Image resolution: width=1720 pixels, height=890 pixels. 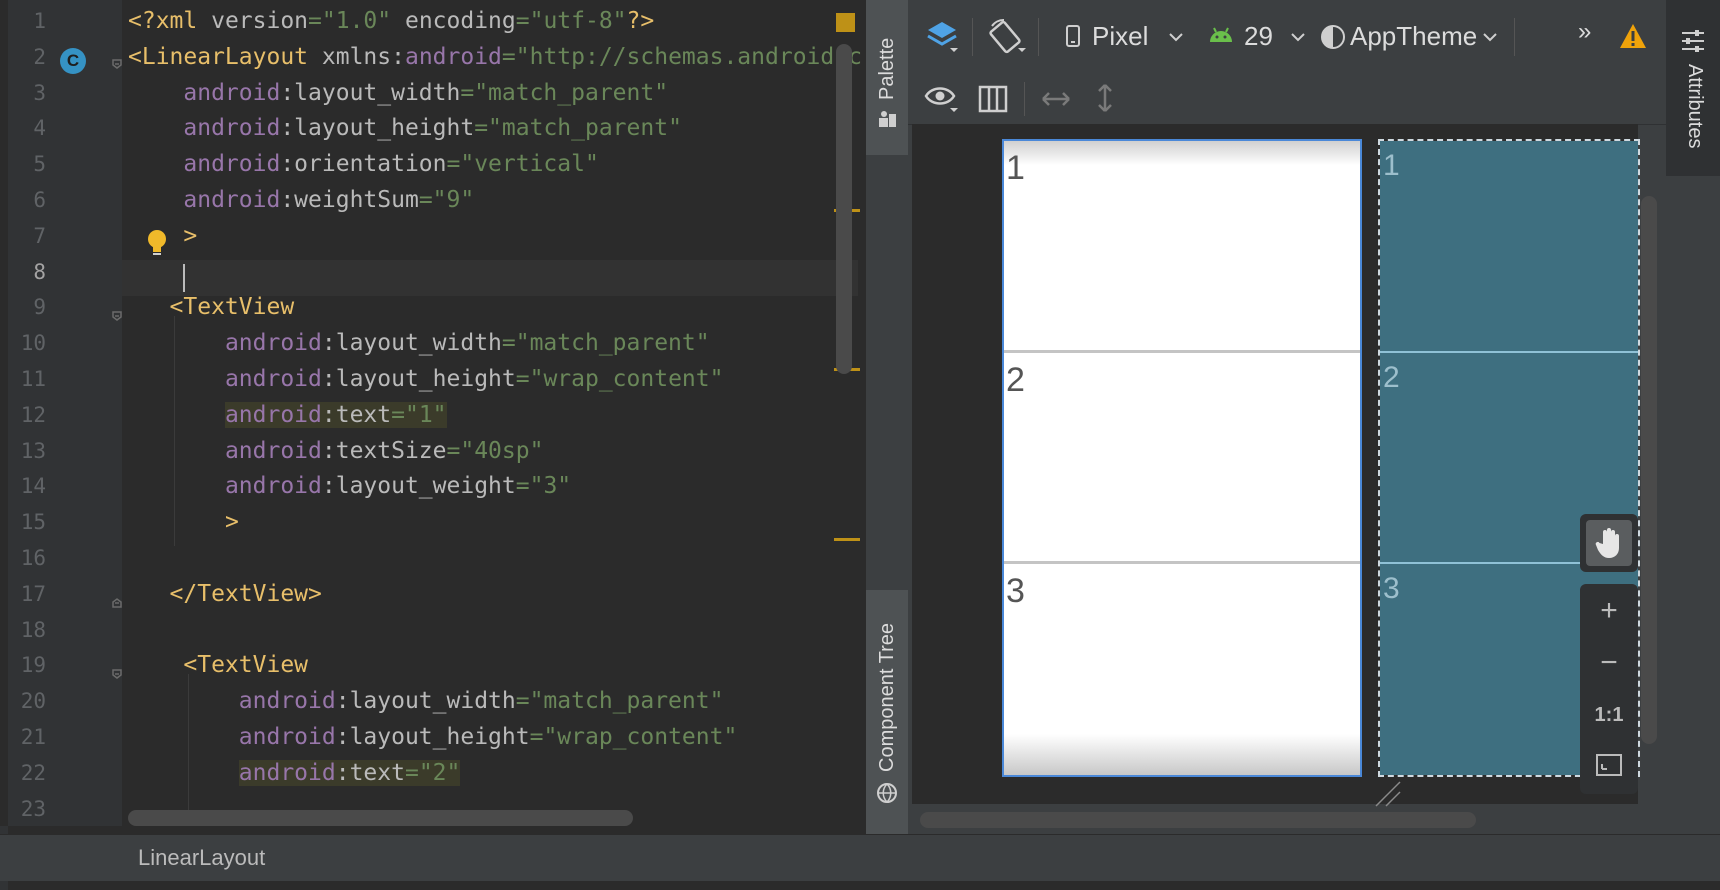 What do you see at coordinates (1609, 611) in the screenshot?
I see `zoom-in-button: +` at bounding box center [1609, 611].